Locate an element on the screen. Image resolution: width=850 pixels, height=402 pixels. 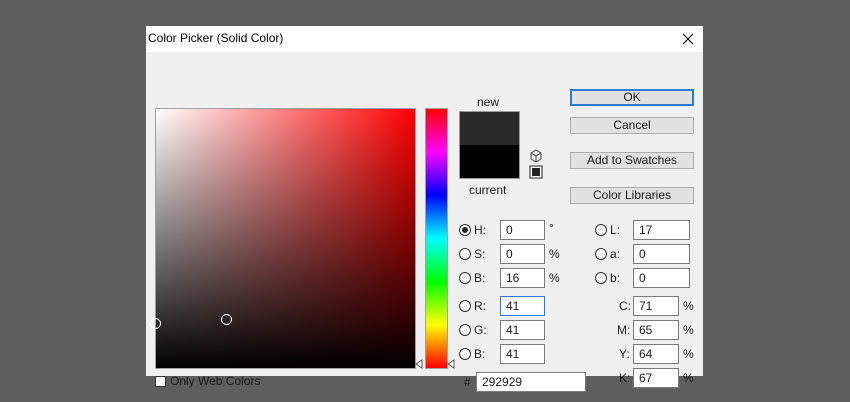
hue-input: 0 is located at coordinates (522, 230).